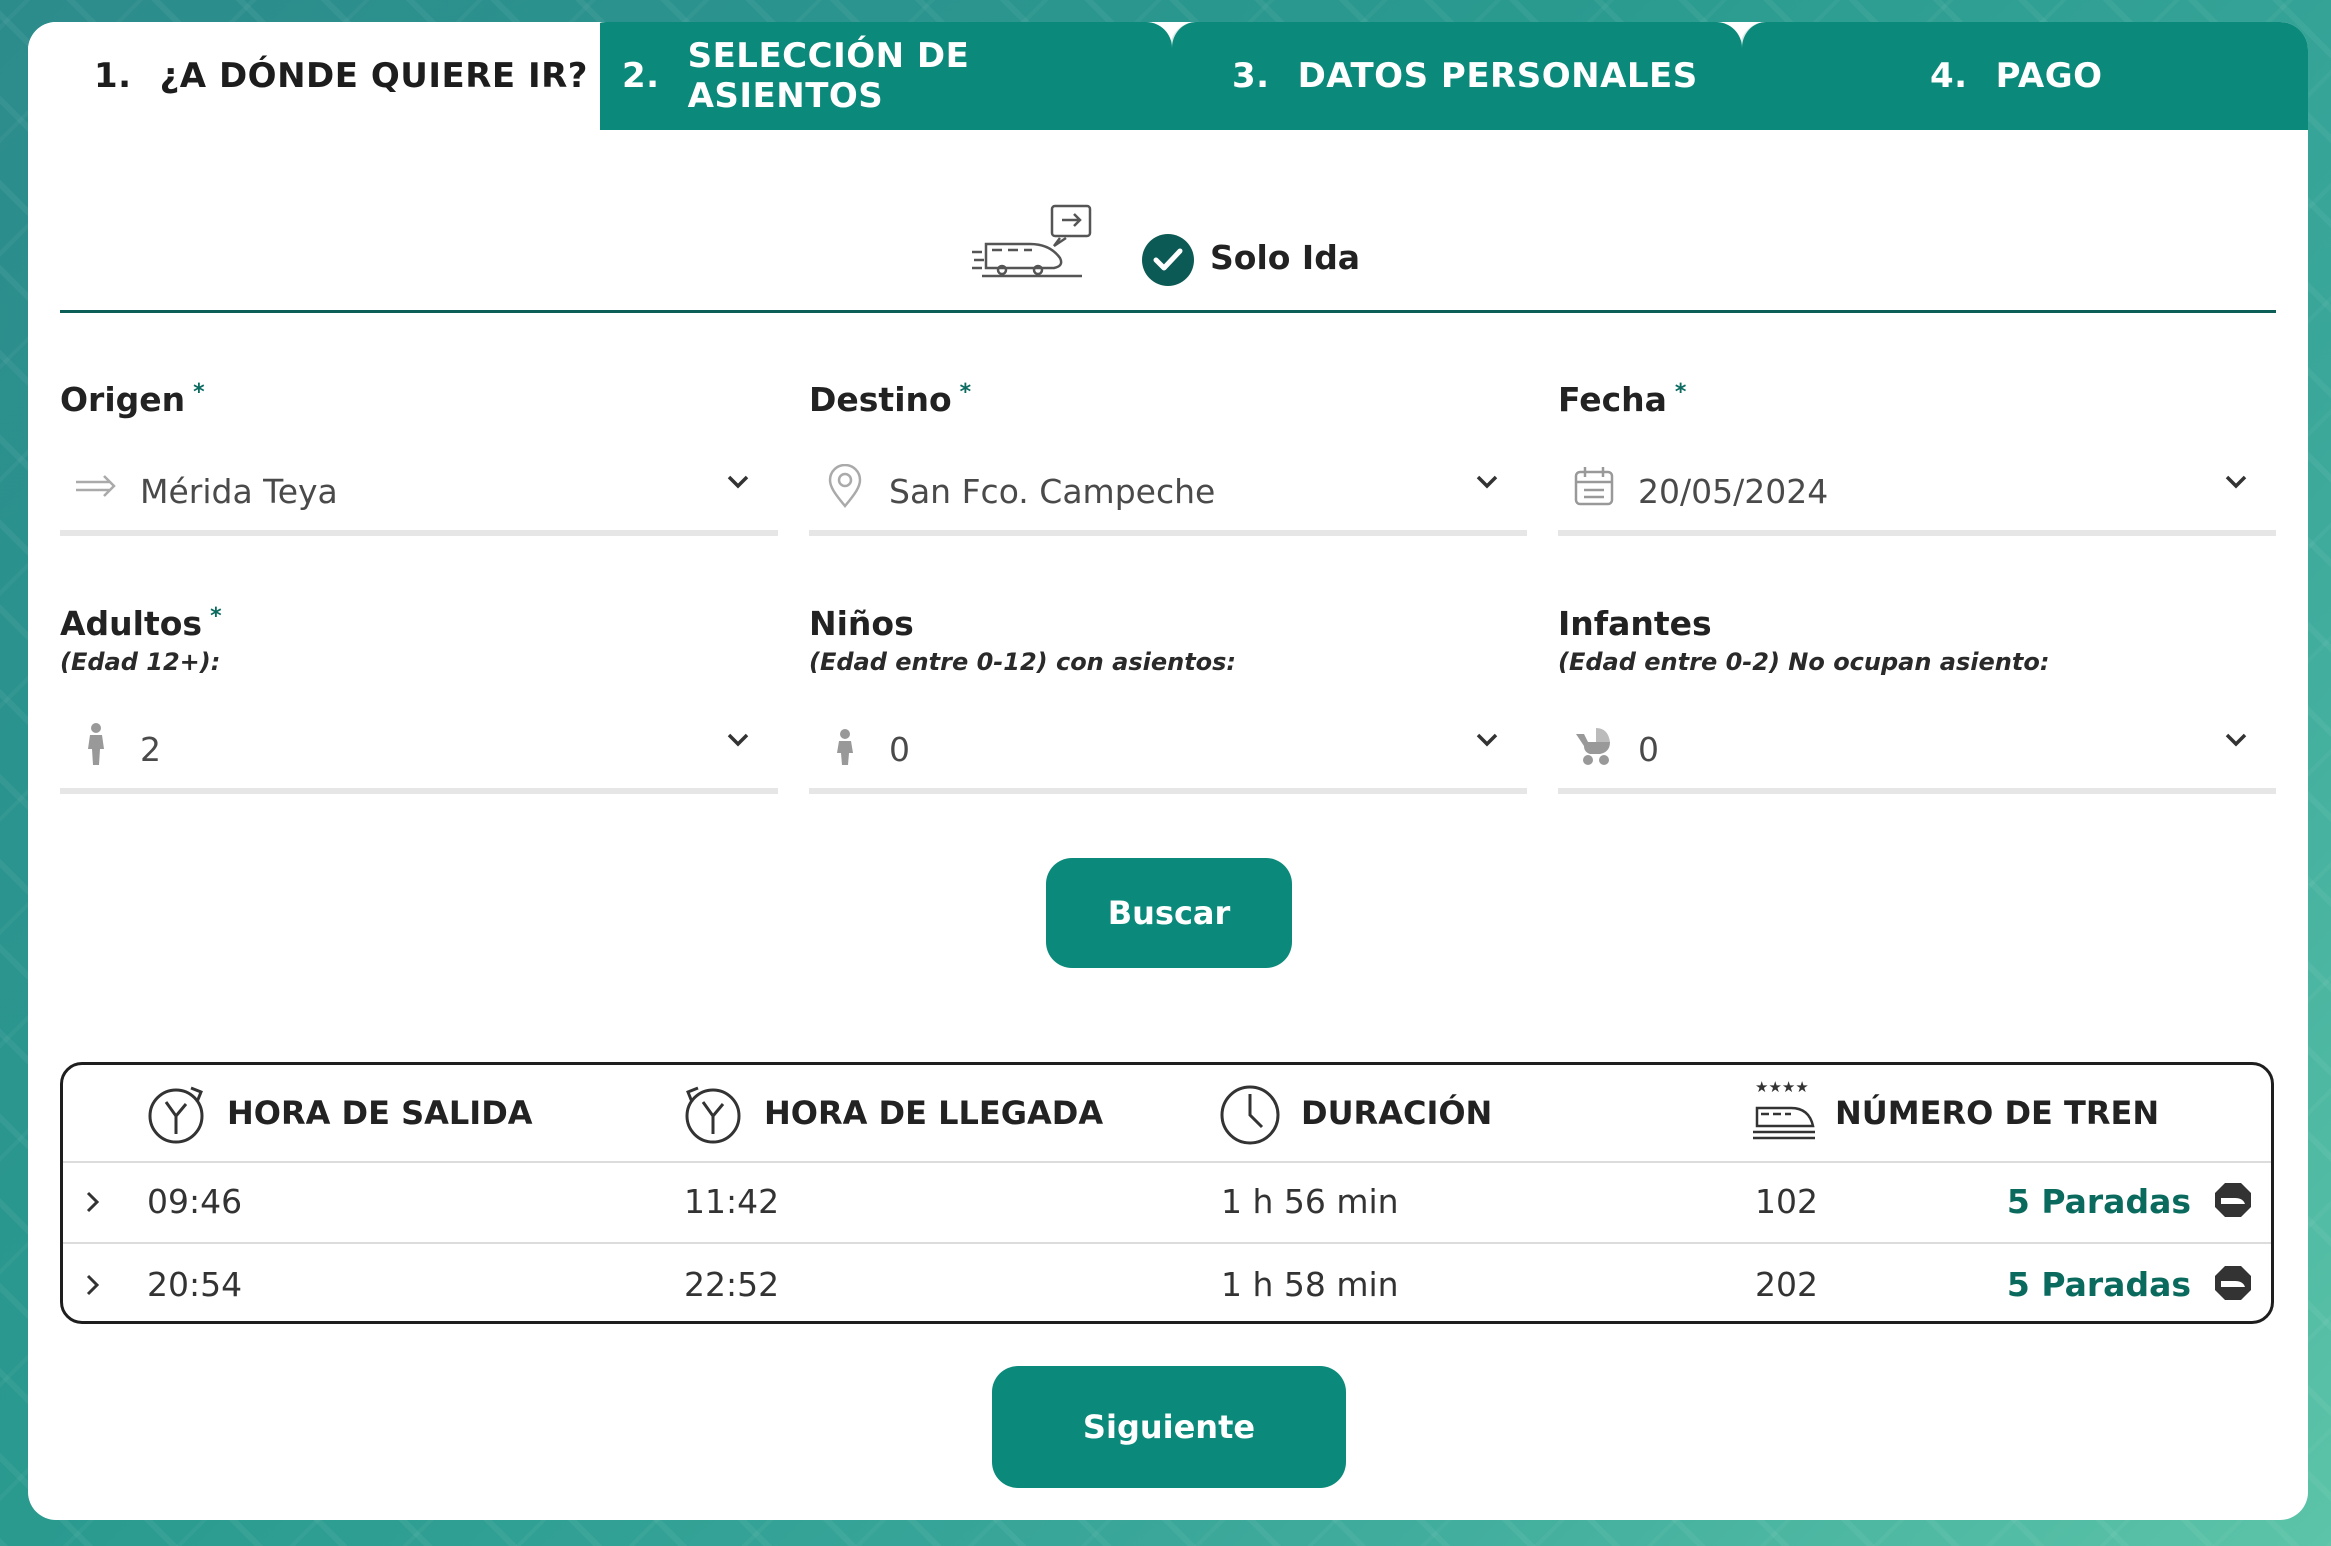 This screenshot has height=1546, width=2331. I want to click on header-numero-tren: ★★★★ NÚMERO DE TREN, so click(1955, 1113).